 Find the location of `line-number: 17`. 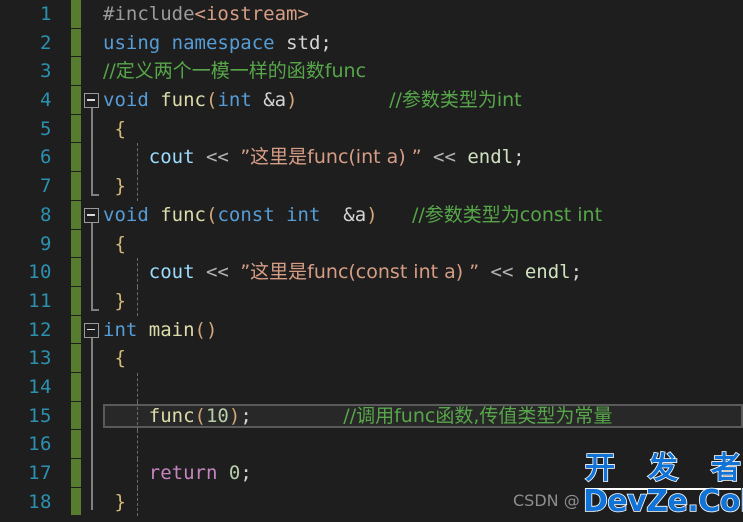

line-number: 17 is located at coordinates (40, 473).